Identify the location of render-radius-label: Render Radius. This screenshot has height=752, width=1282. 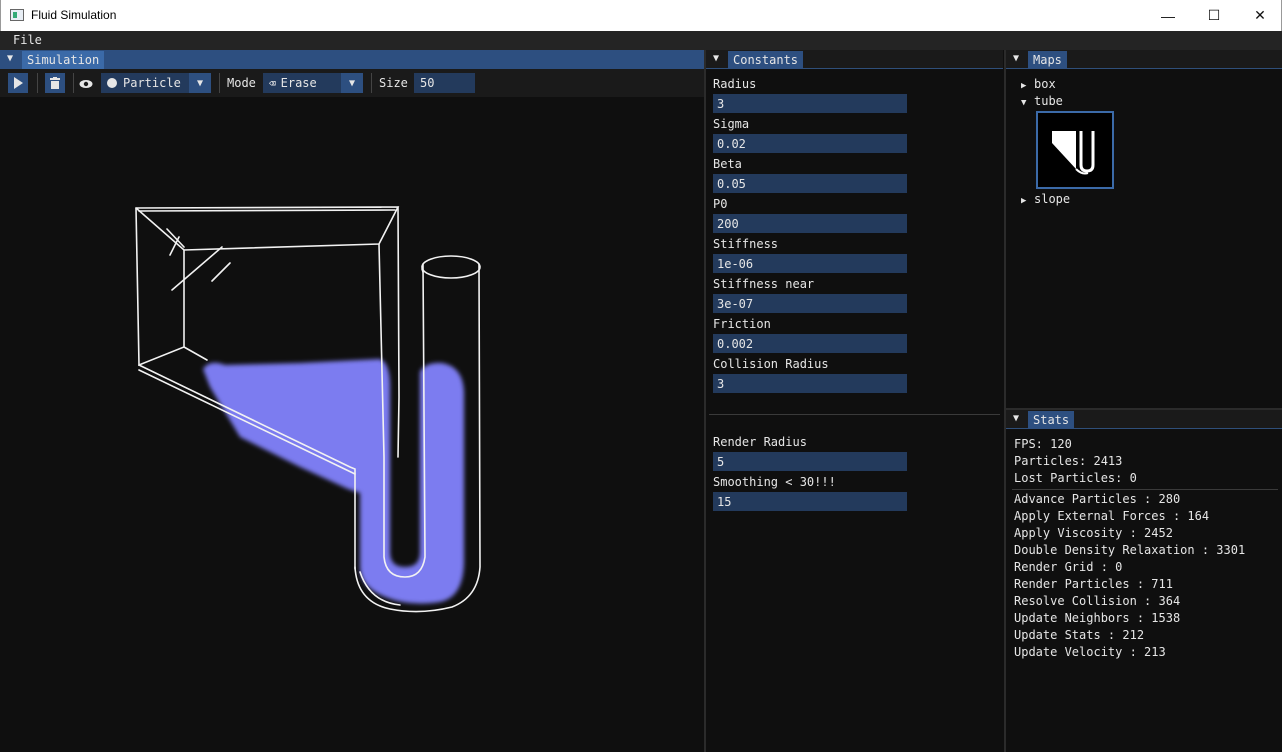
(760, 442).